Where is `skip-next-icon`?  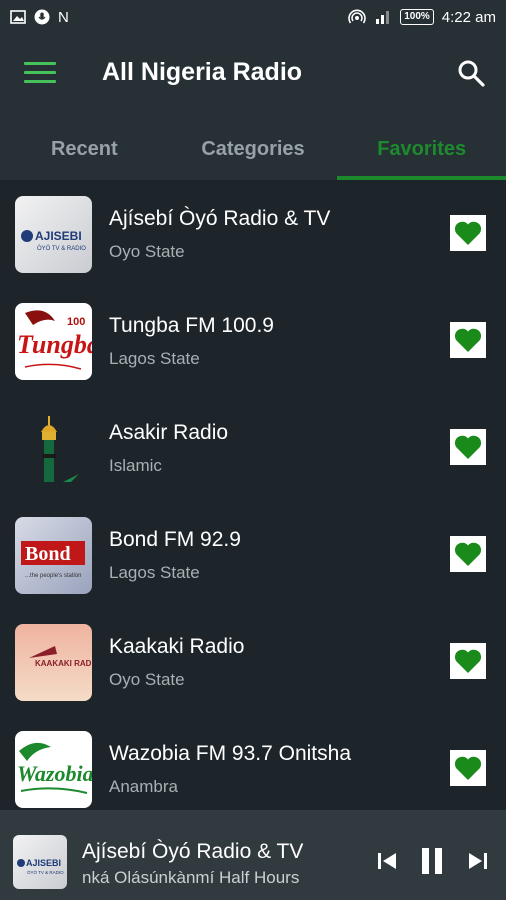
skip-next-icon is located at coordinates (478, 861).